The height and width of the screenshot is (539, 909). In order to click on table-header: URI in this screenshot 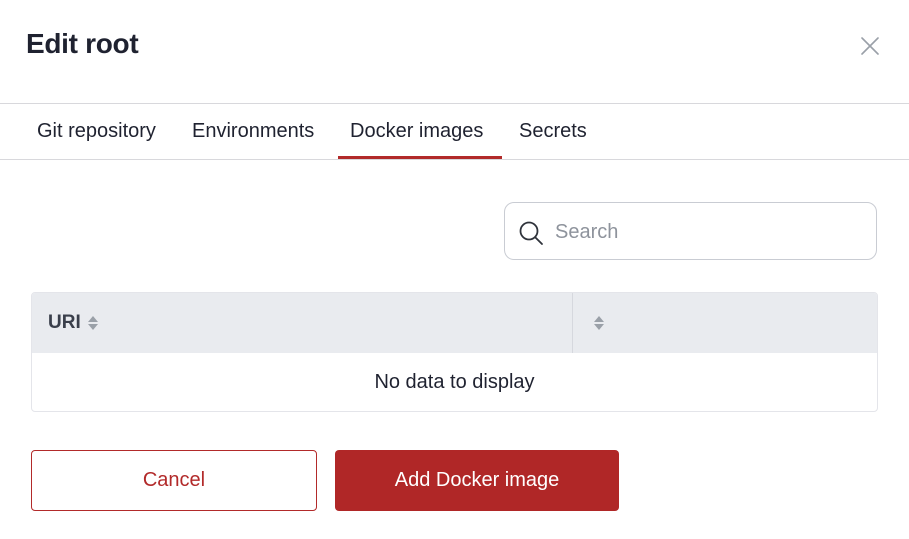, I will do `click(454, 323)`.